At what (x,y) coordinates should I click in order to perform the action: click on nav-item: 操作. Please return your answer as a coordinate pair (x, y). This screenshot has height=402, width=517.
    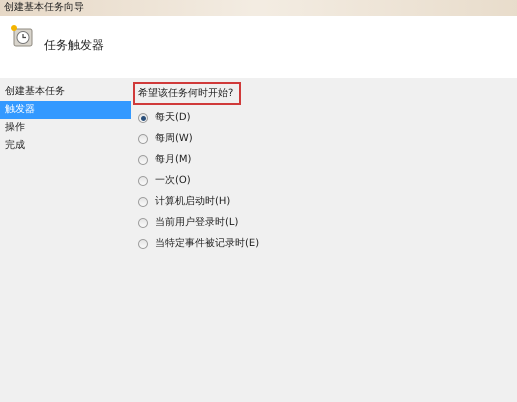
    Looking at the image, I should click on (65, 128).